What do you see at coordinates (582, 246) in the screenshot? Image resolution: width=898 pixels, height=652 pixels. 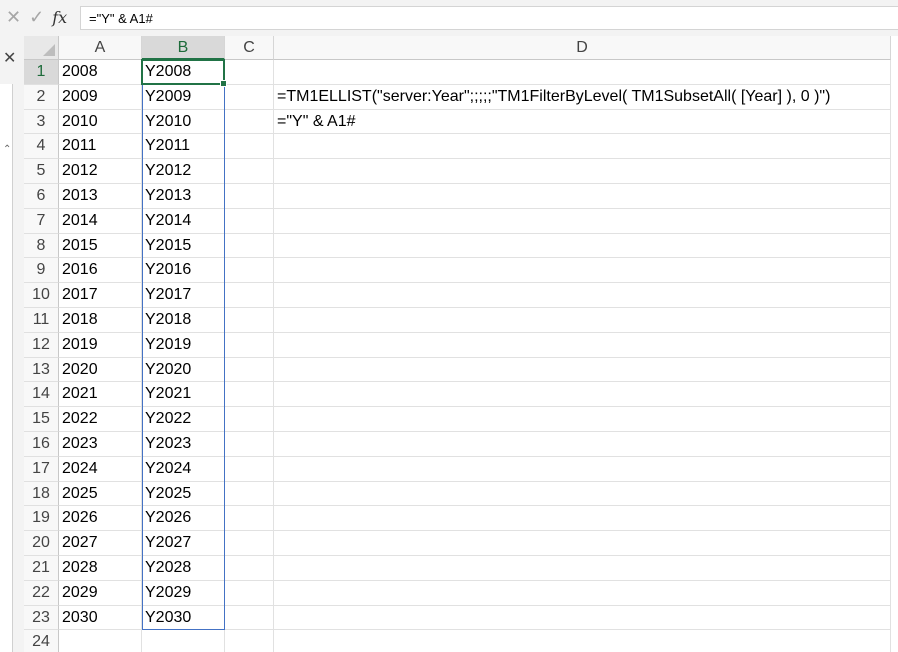 I see `cell-d8` at bounding box center [582, 246].